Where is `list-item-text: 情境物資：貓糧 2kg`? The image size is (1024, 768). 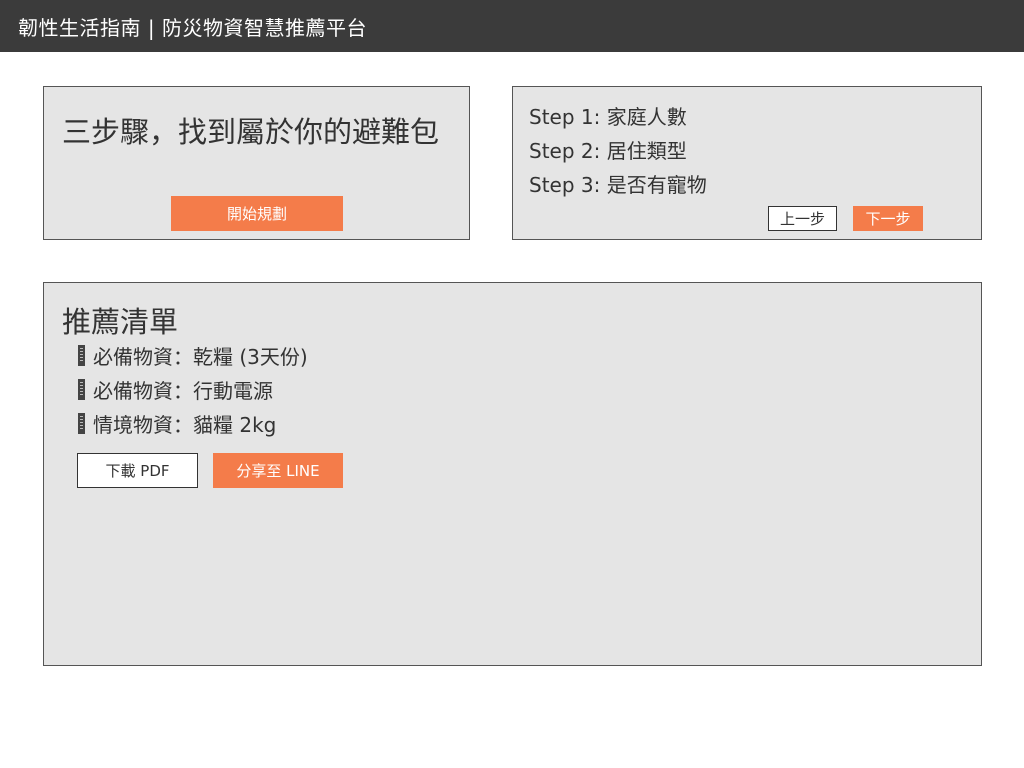 list-item-text: 情境物資：貓糧 2kg is located at coordinates (185, 425).